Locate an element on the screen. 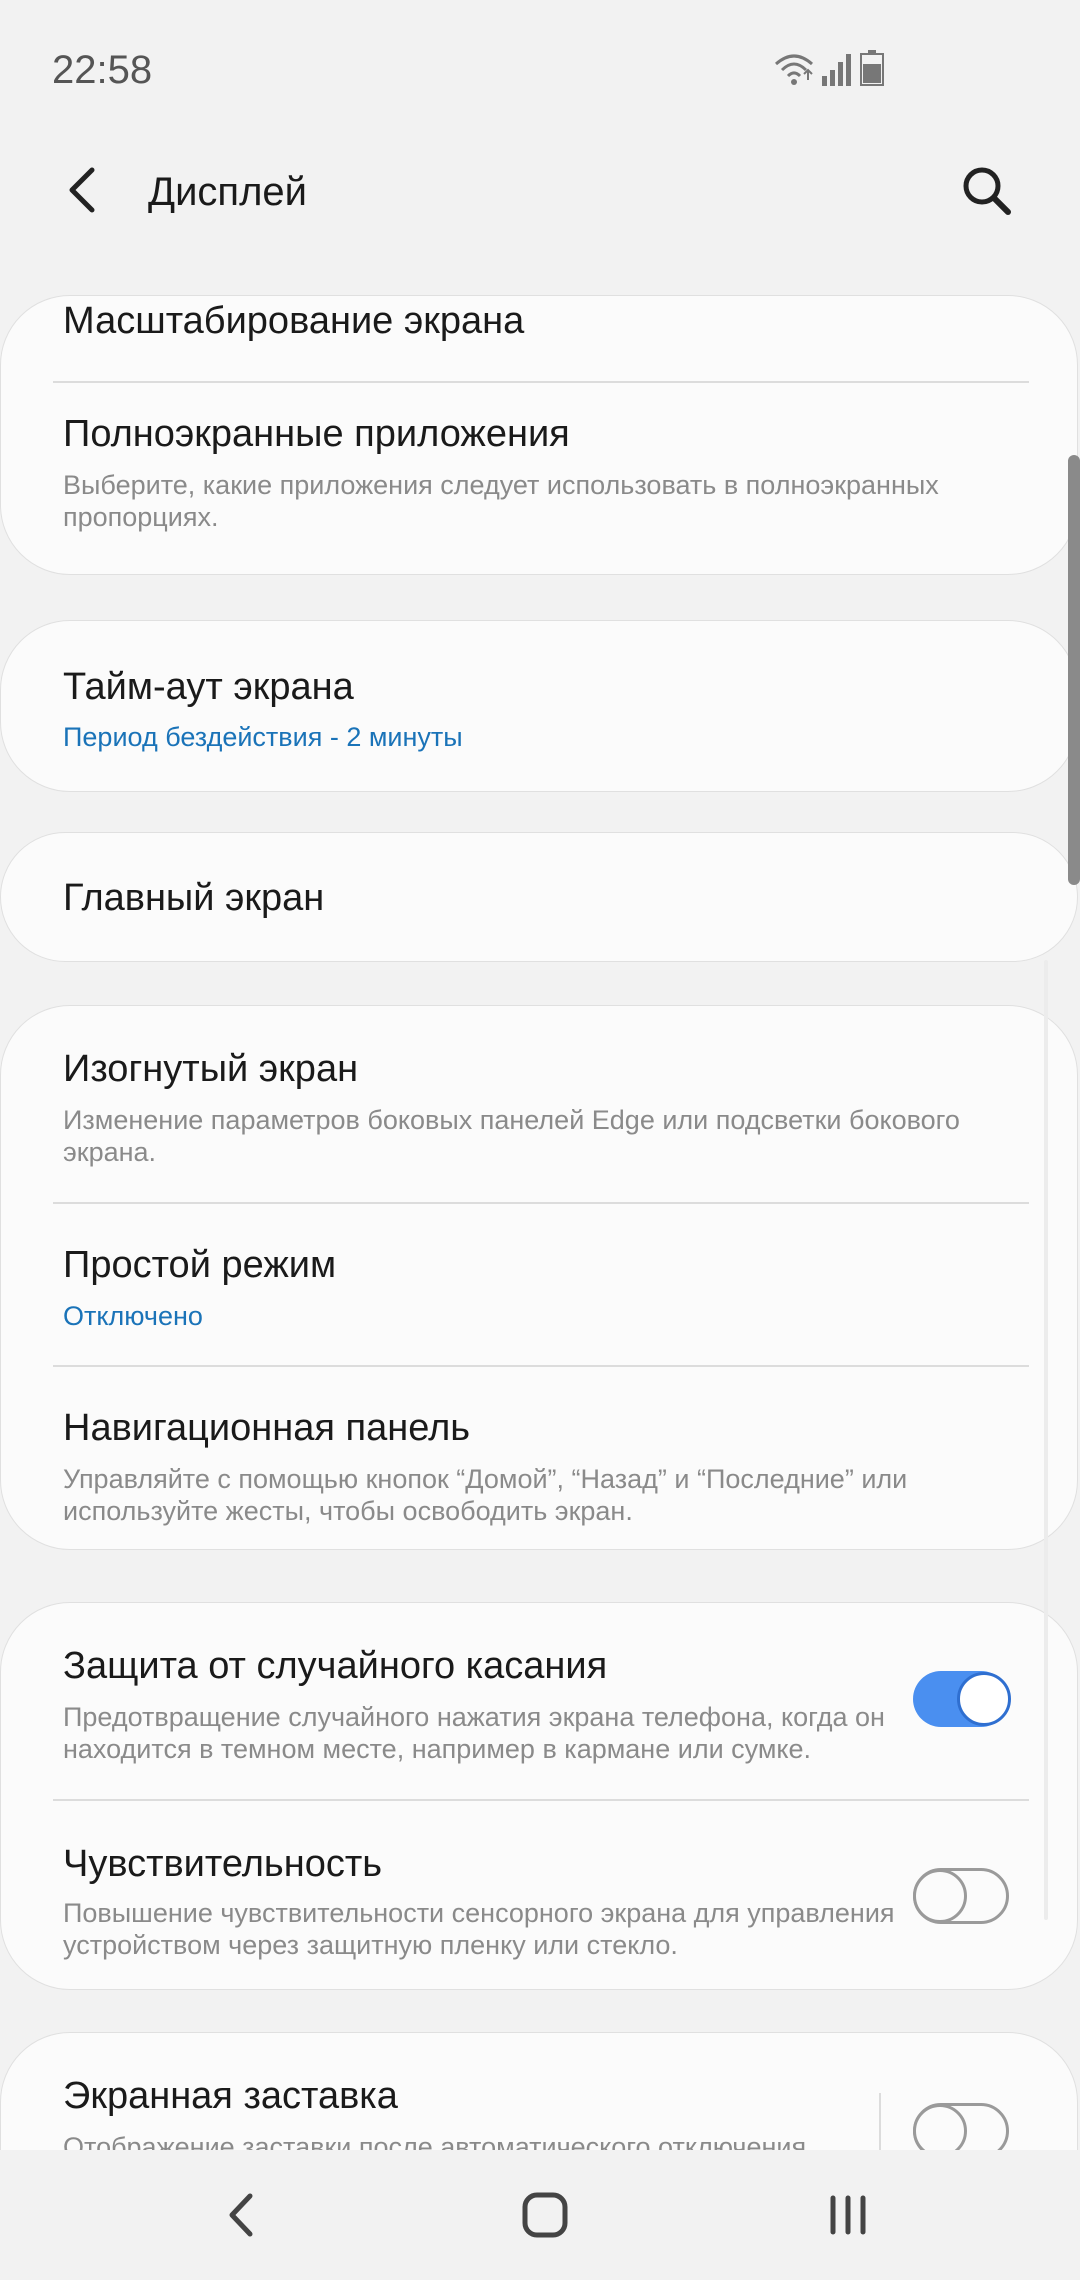  vertical-separator is located at coordinates (880, 2121).